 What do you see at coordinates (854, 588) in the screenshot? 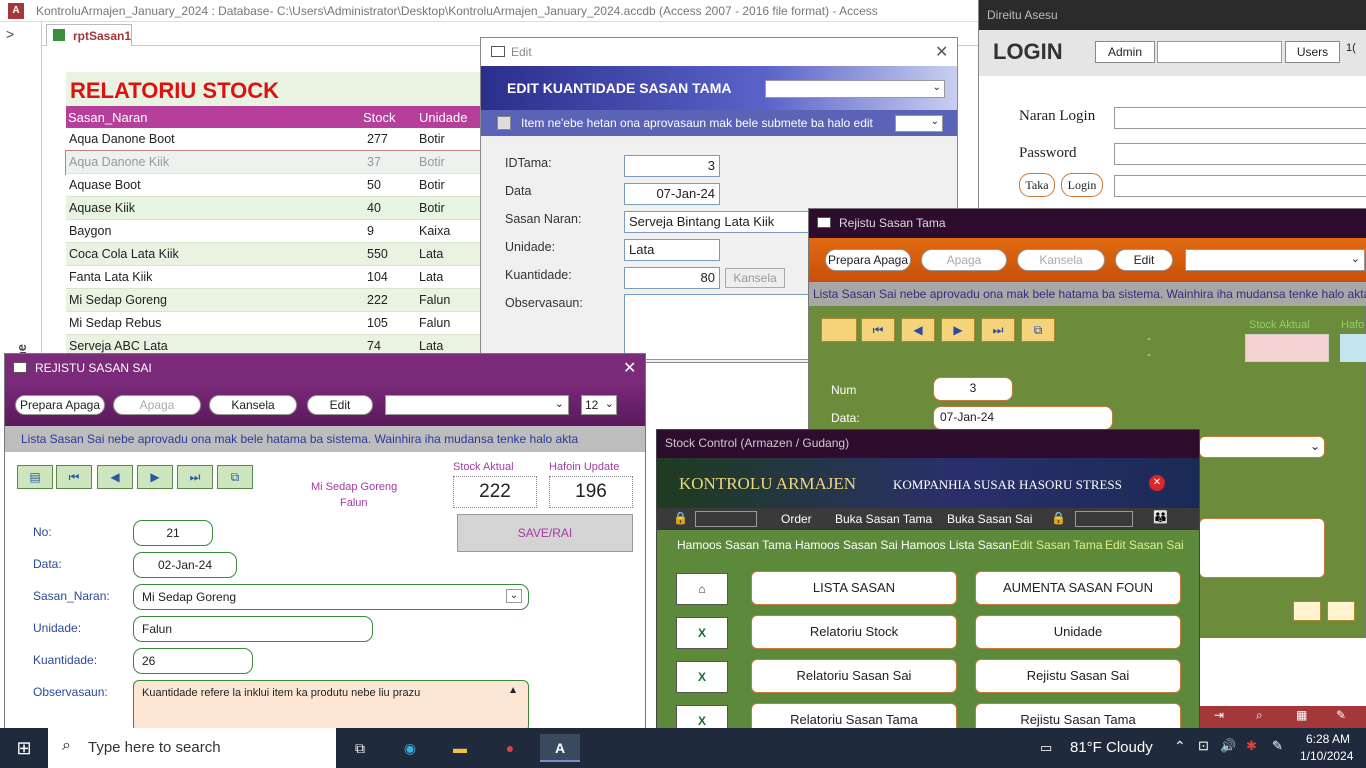
I see `lista-sasan-button: LISTA SASAN` at bounding box center [854, 588].